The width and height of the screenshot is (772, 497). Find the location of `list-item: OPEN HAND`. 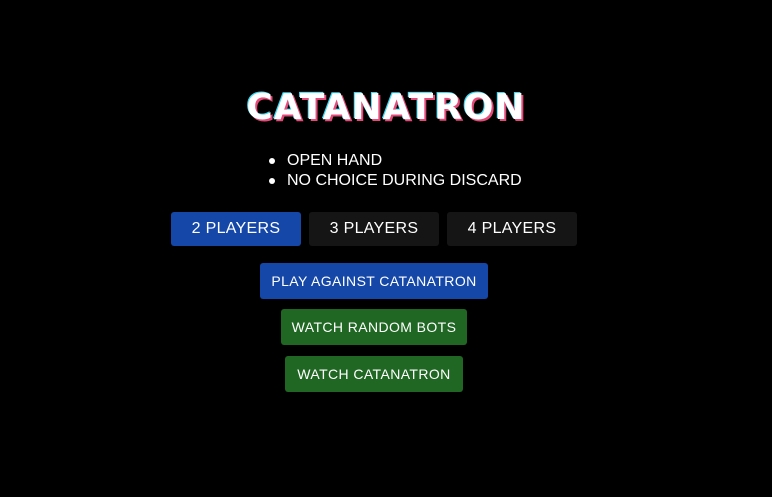

list-item: OPEN HAND is located at coordinates (395, 161).